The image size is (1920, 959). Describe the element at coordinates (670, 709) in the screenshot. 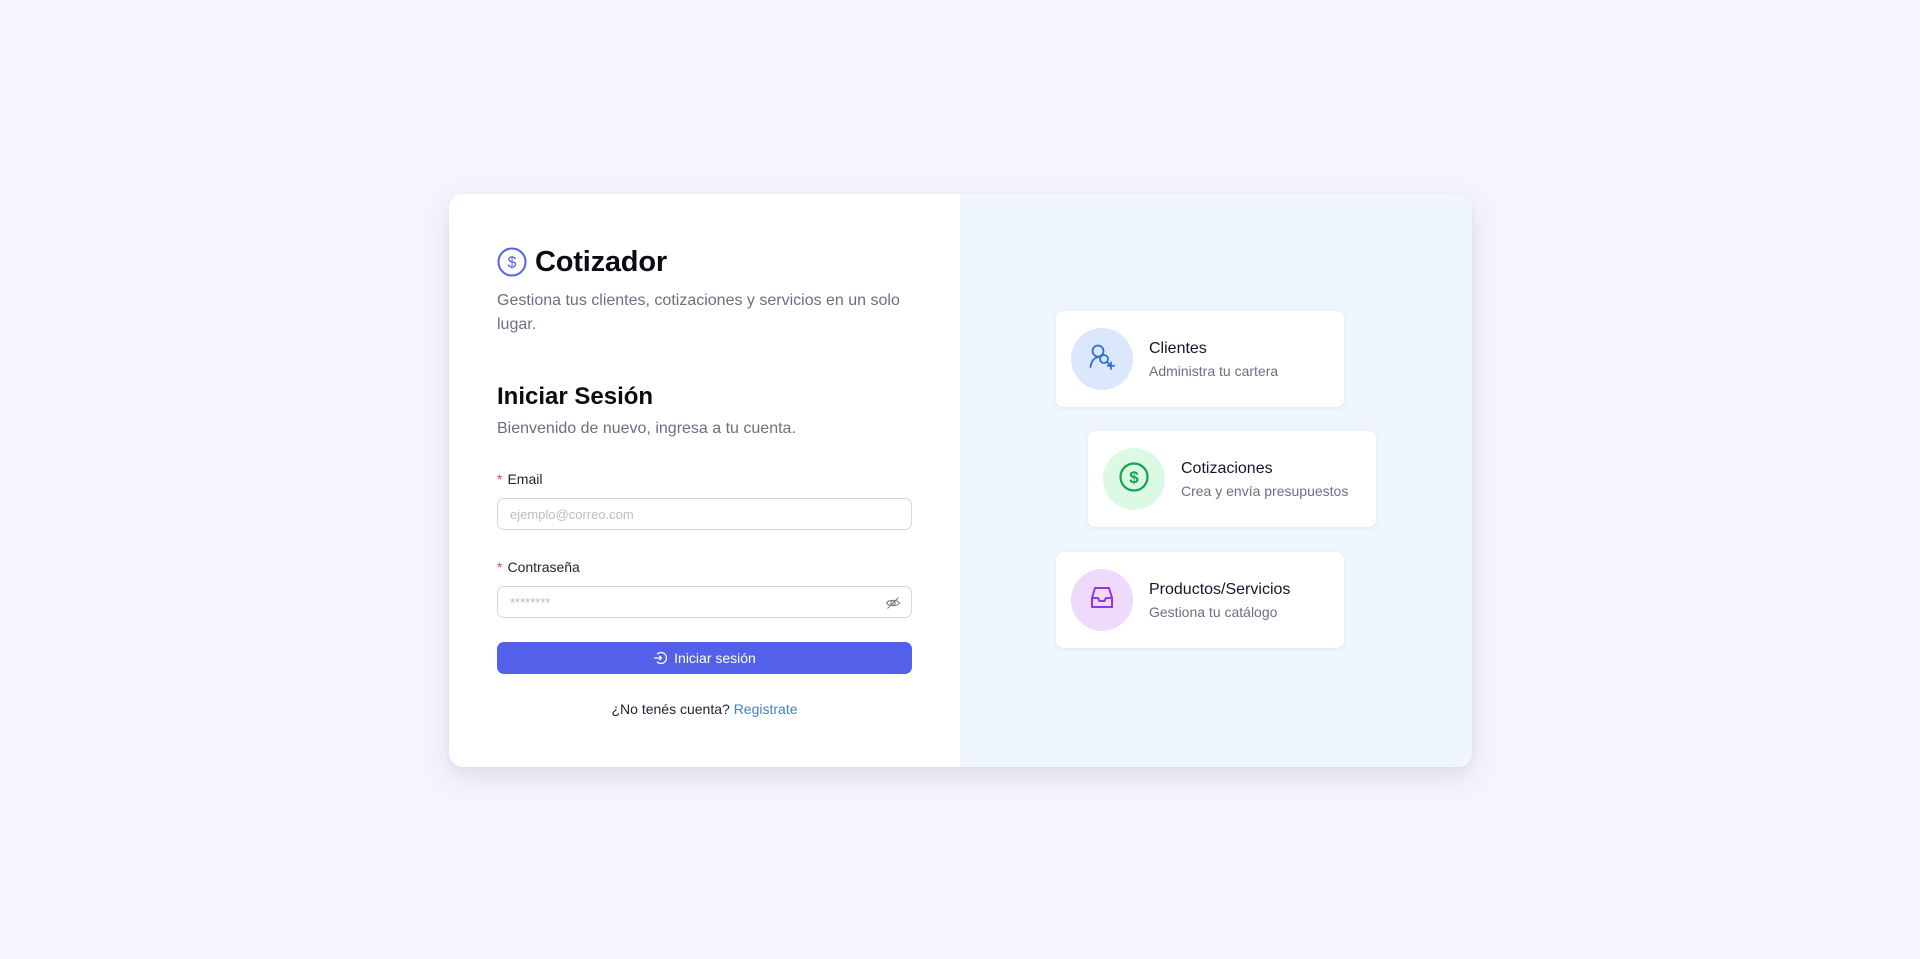

I see `register-prompt: ¿No tenés cuenta?` at that location.